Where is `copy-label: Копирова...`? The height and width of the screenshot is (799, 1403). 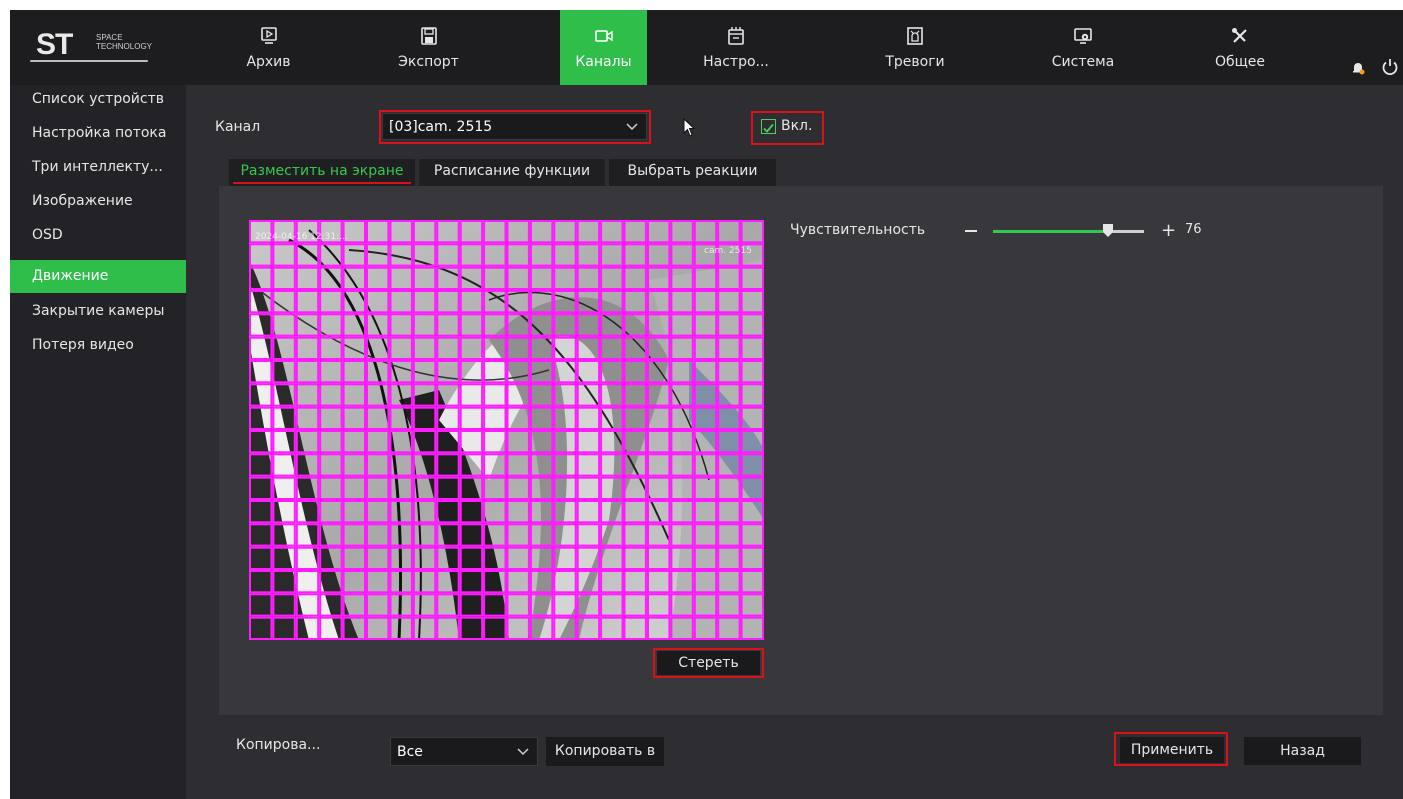 copy-label: Копирова... is located at coordinates (278, 745).